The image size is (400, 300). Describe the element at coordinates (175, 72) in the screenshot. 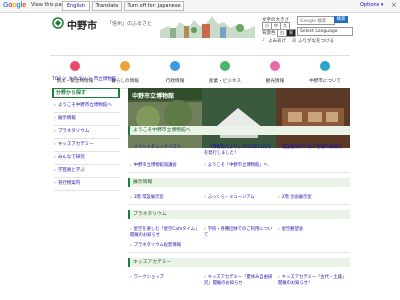

I see `nav-item-administration: 行政情報` at that location.